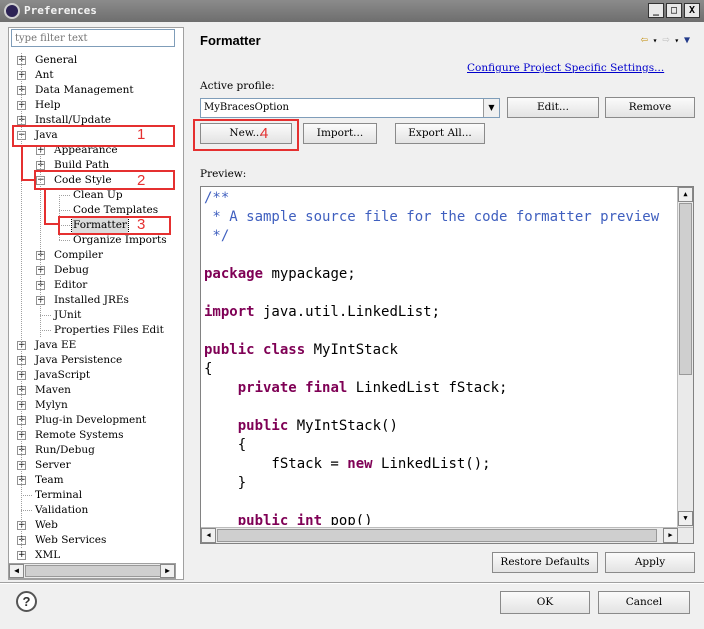 Image resolution: width=704 pixels, height=629 pixels. What do you see at coordinates (644, 39) in the screenshot?
I see `back-arrow-icon: ⇦` at bounding box center [644, 39].